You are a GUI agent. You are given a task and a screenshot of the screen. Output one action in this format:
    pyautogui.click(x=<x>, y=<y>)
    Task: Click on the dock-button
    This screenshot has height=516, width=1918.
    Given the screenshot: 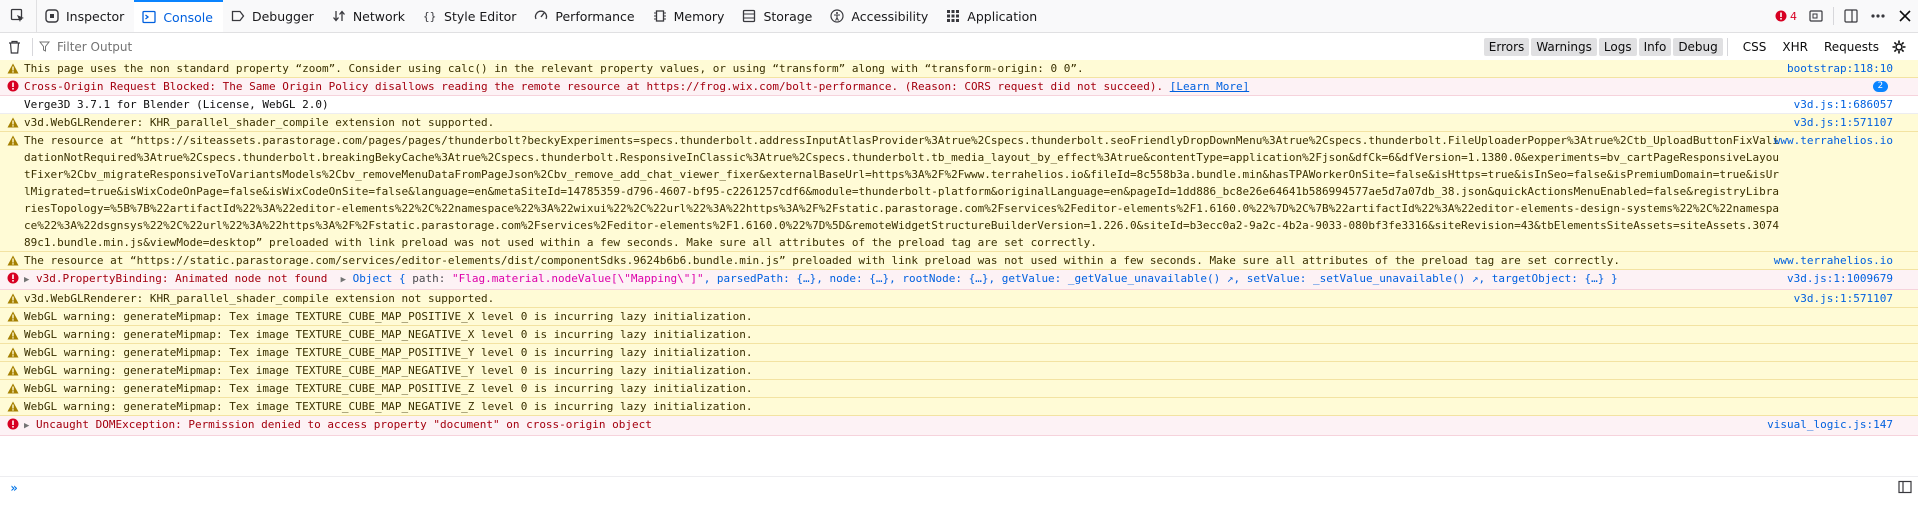 What is the action you would take?
    pyautogui.click(x=1851, y=16)
    